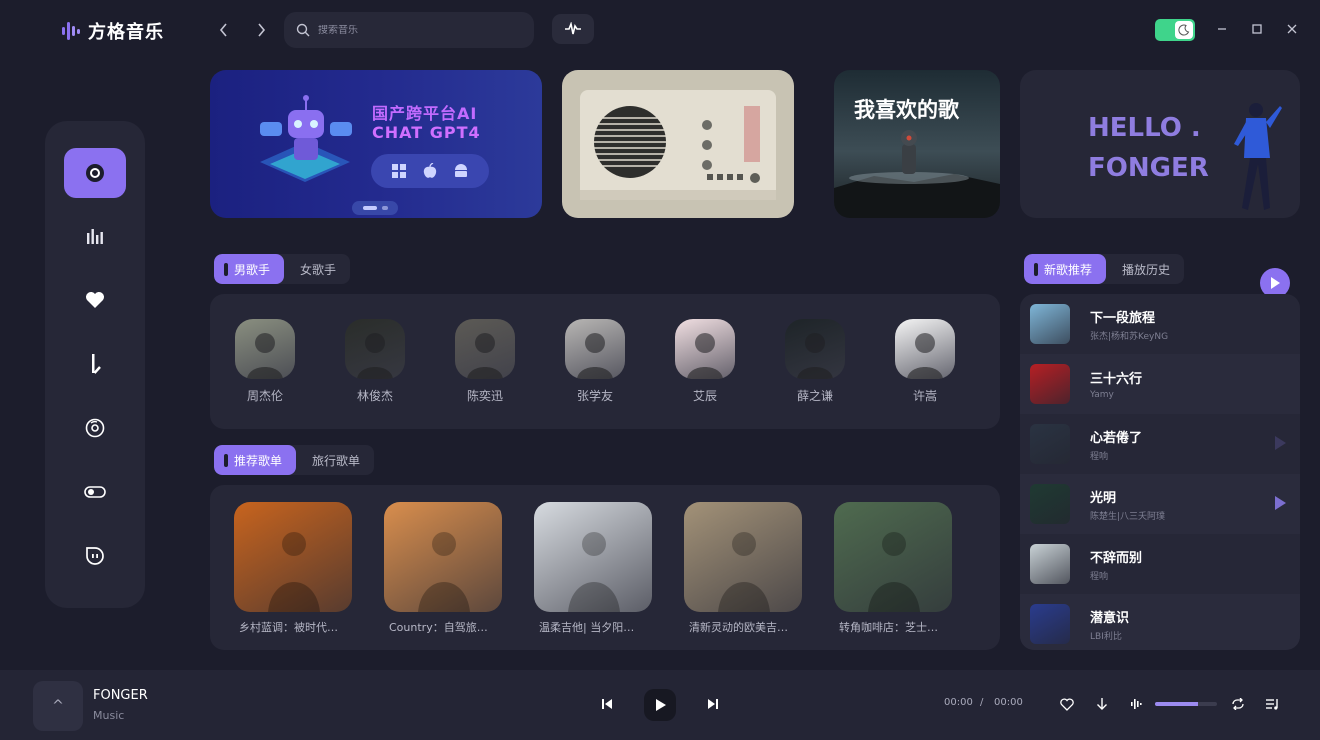  What do you see at coordinates (335, 460) in the screenshot?
I see `tab-travel-playlists: 旅行歌单` at bounding box center [335, 460].